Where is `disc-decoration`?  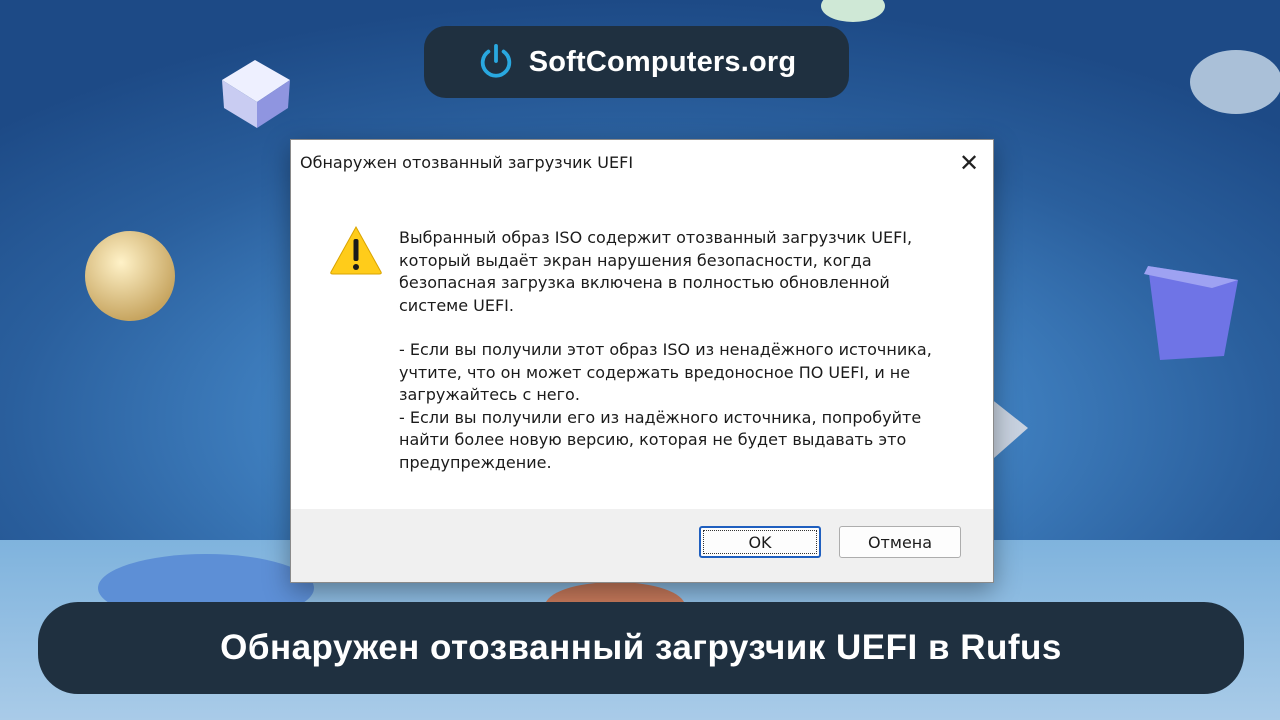 disc-decoration is located at coordinates (1235, 82).